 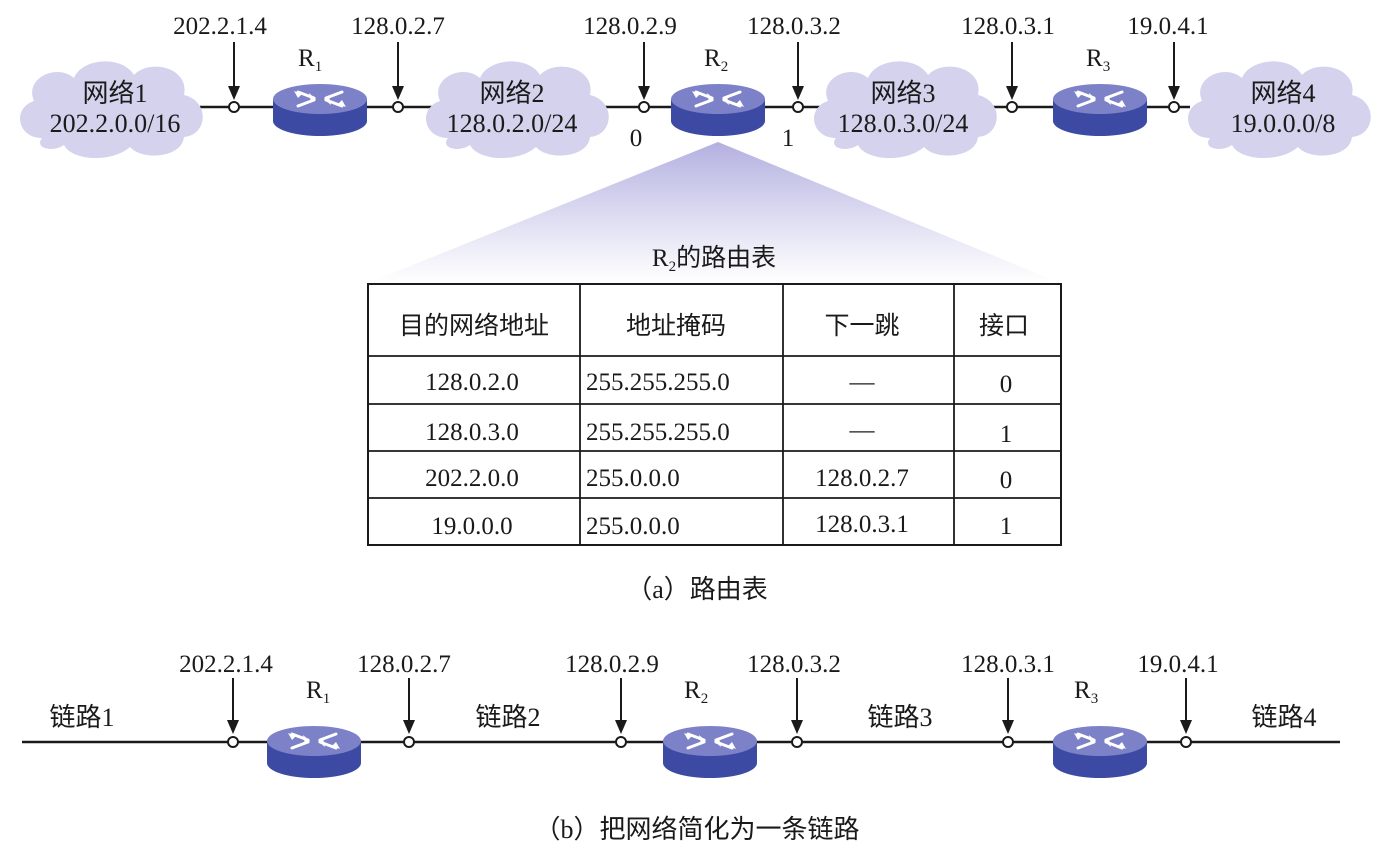 I want to click on address-a-6: 19.0.4.1, so click(x=1167, y=26).